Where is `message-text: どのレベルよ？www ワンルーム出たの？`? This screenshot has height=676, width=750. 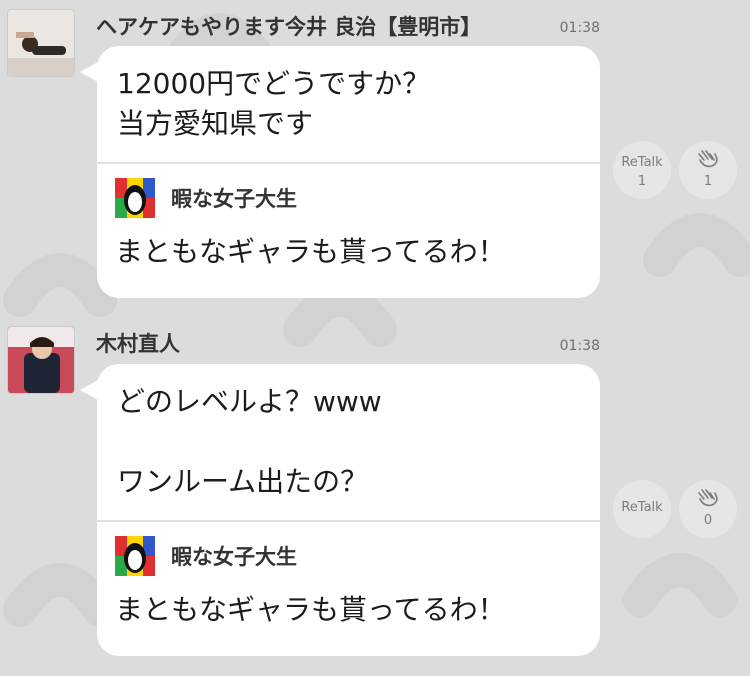 message-text: どのレベルよ？www ワンルーム出たの？ is located at coordinates (249, 441).